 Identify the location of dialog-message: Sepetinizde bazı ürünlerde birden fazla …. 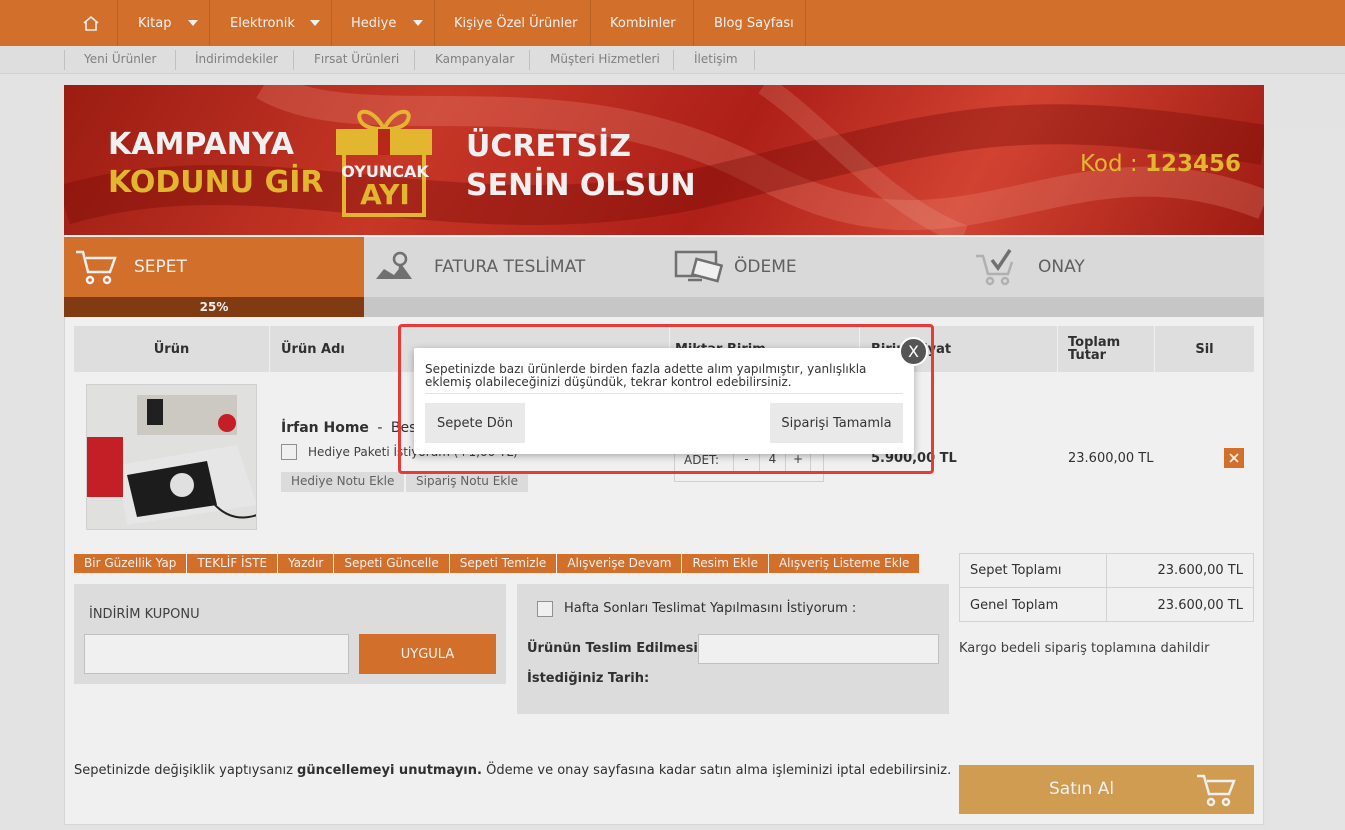
(646, 375).